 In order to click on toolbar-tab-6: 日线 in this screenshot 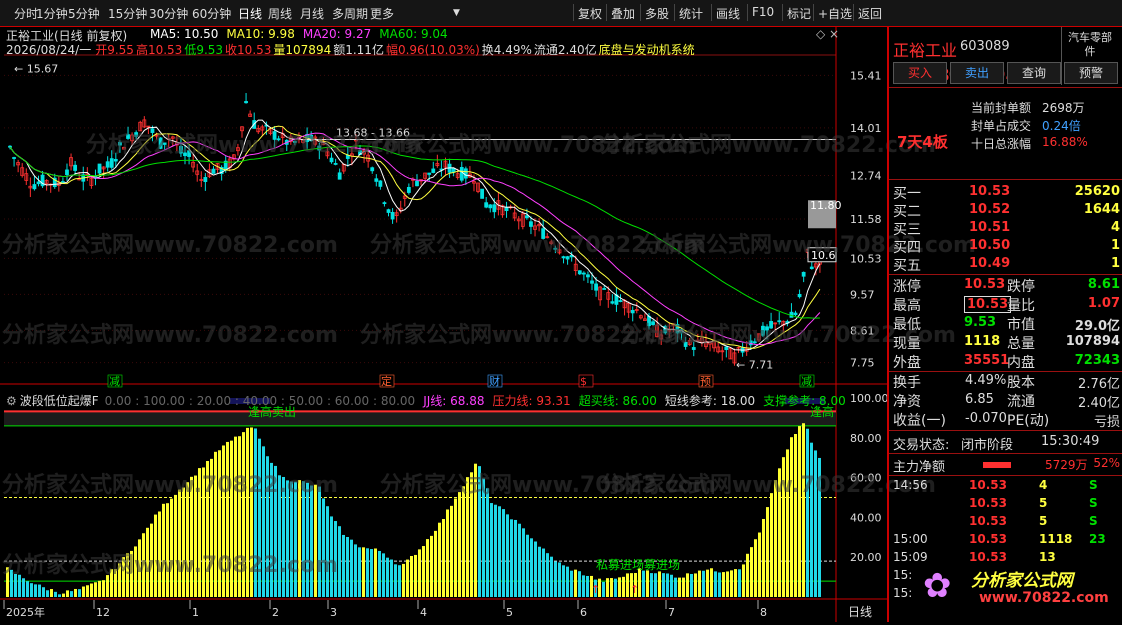, I will do `click(250, 13)`.